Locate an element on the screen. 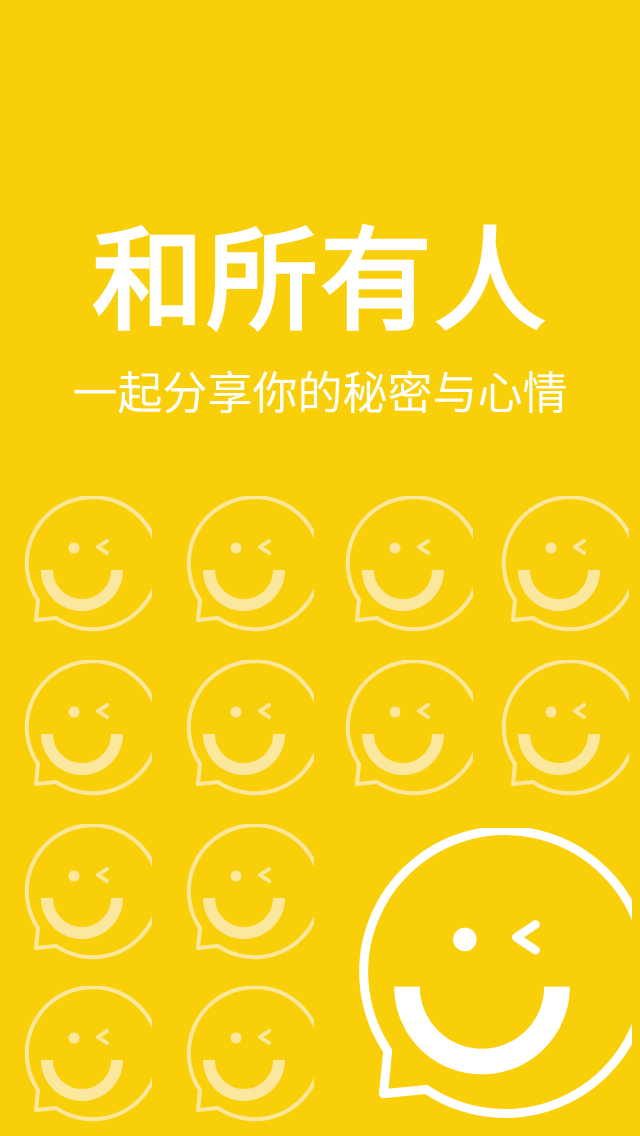 The image size is (640, 1136). headline: 和所有人 is located at coordinates (320, 282).